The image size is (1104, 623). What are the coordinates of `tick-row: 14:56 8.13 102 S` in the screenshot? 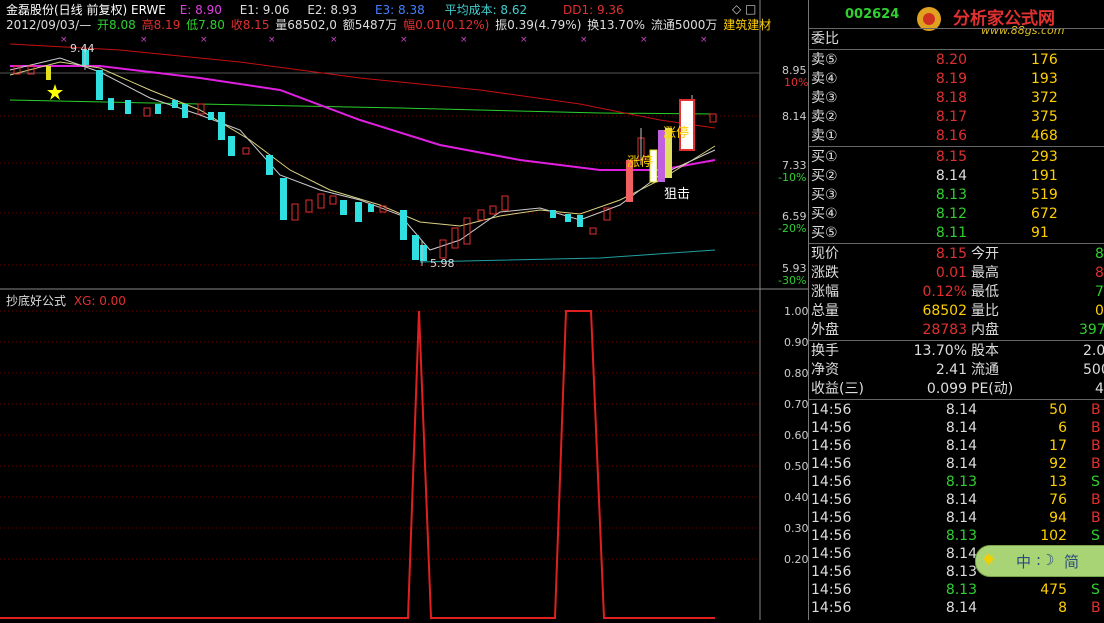 It's located at (956, 536).